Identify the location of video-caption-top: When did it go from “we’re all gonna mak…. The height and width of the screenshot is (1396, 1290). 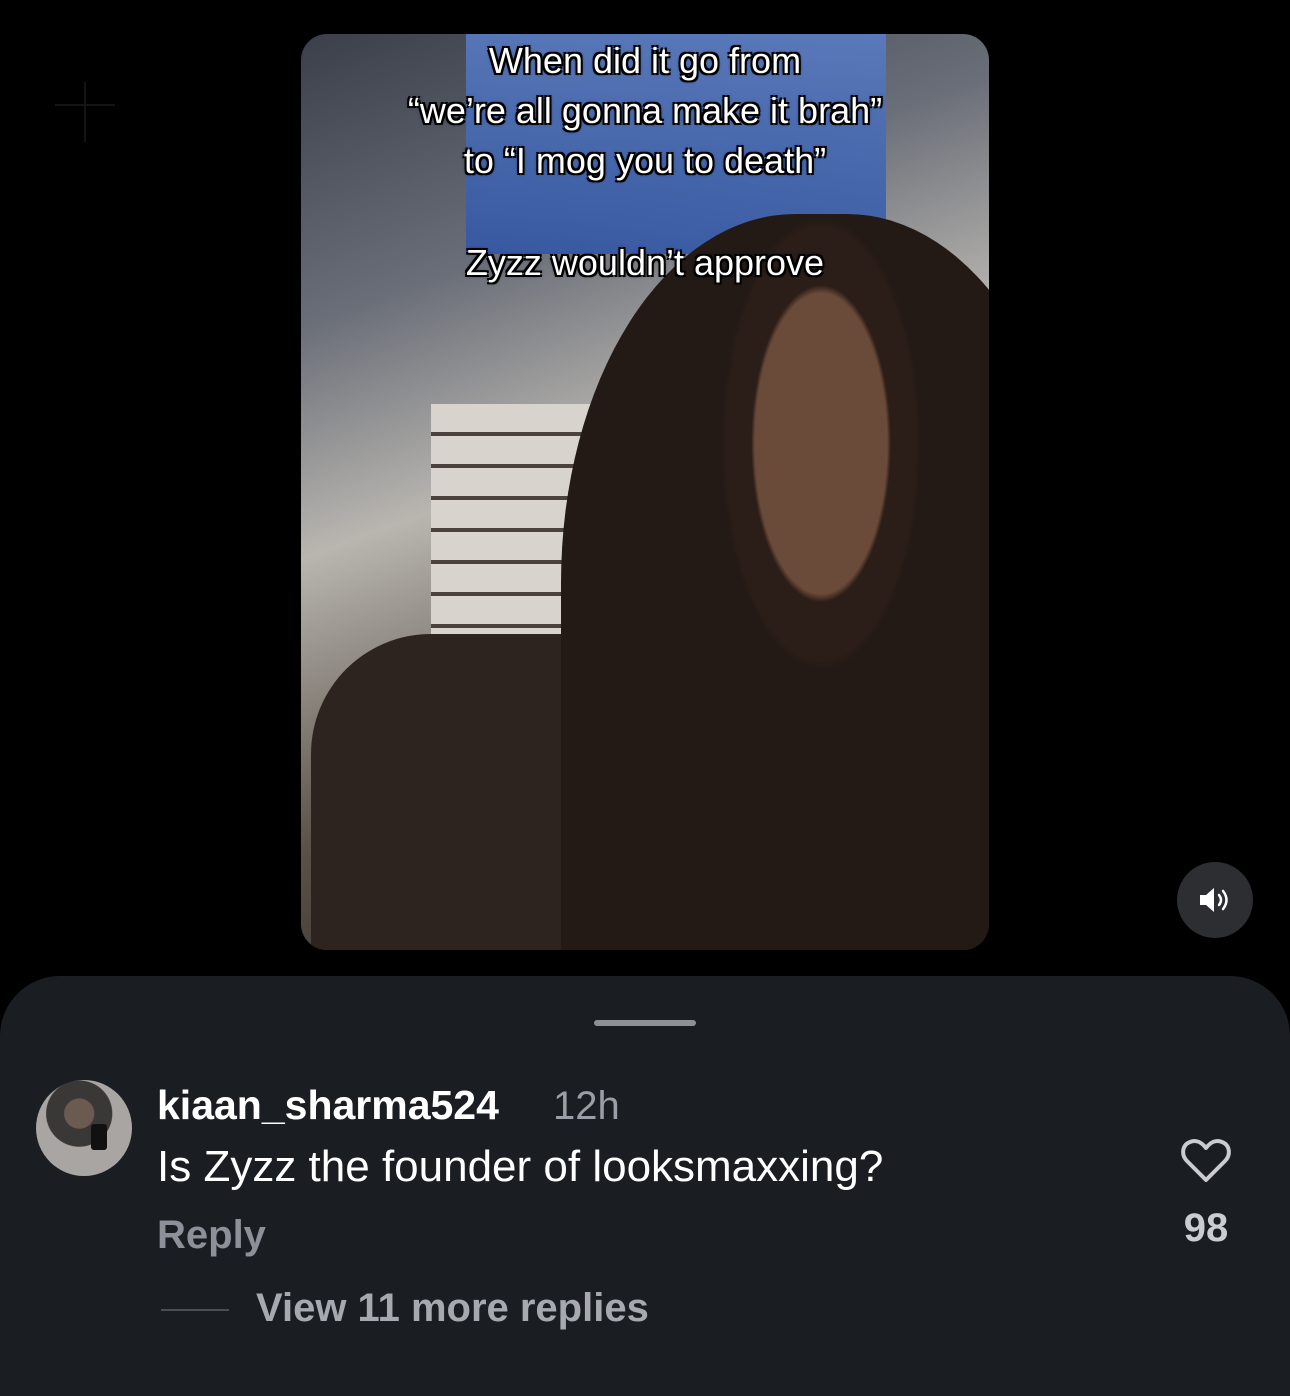
(645, 110).